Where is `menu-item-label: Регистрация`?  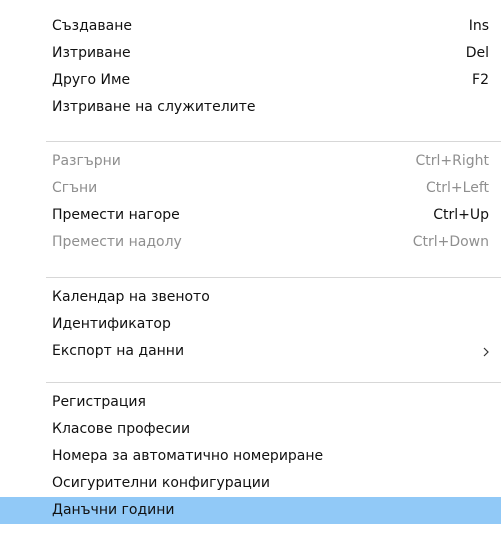
menu-item-label: Регистрация is located at coordinates (99, 402).